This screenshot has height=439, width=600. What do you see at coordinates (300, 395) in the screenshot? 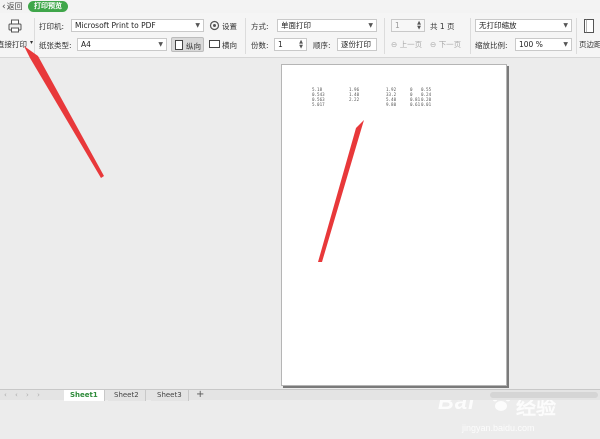
I see `sheet-bar: ‹ ‹ › › Sheet1 Sheet2 Sheet3 +` at bounding box center [300, 395].